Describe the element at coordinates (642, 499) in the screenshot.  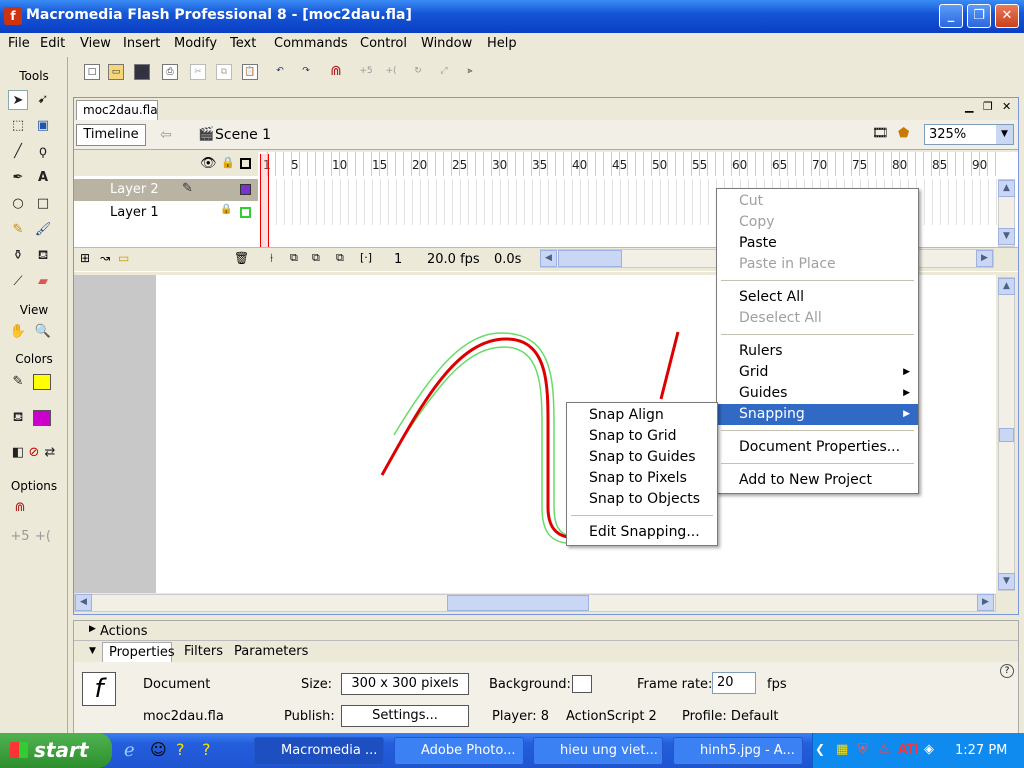
I see `menu-item-snap-to-objects: Snap to Objects` at that location.